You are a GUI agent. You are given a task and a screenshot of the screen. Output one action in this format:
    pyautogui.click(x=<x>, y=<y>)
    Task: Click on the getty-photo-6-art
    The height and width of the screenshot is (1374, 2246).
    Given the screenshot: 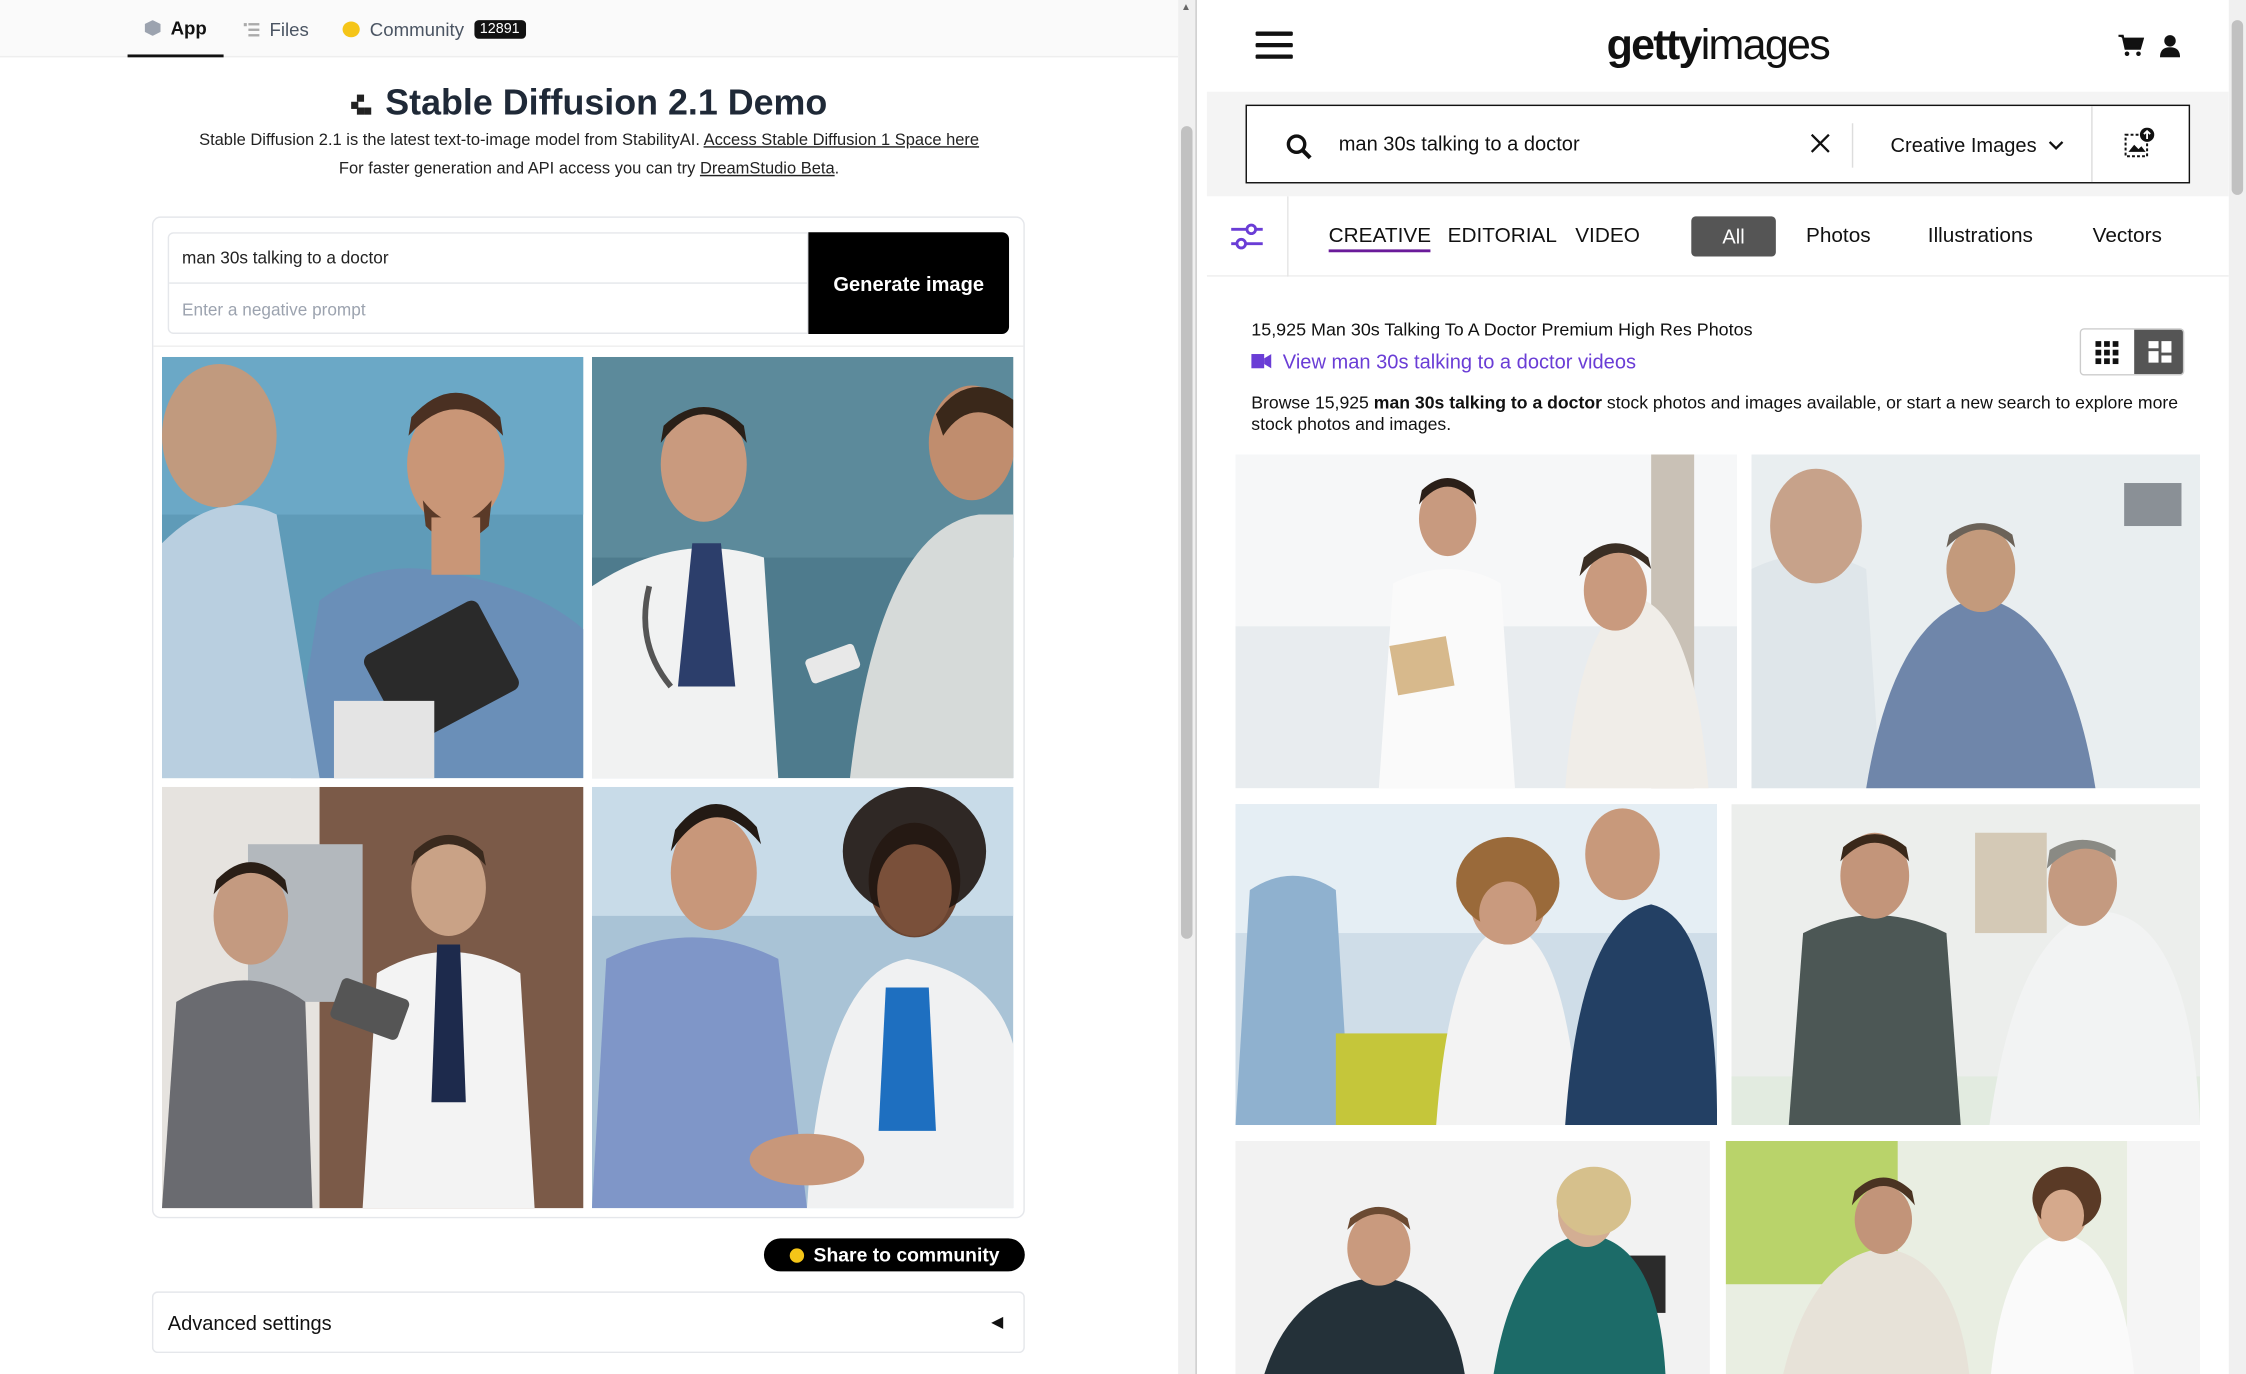 What is the action you would take?
    pyautogui.click(x=1963, y=1257)
    